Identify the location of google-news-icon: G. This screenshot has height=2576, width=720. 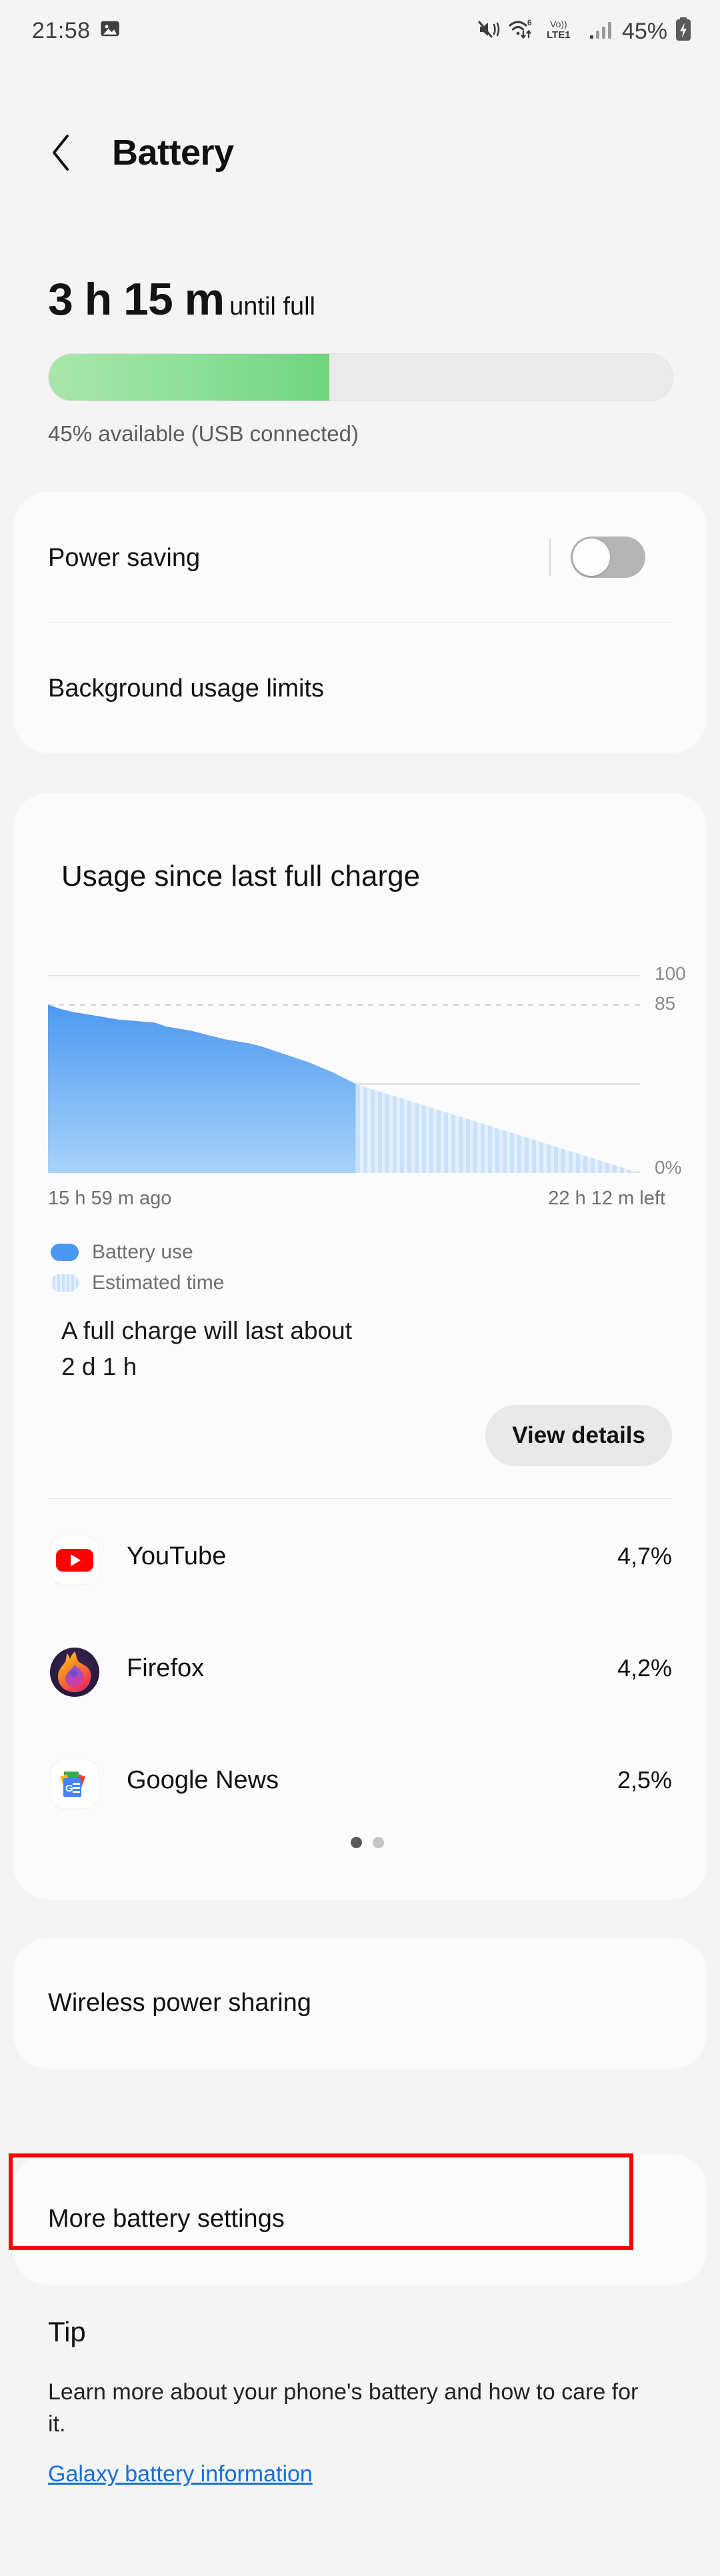
(74, 1785).